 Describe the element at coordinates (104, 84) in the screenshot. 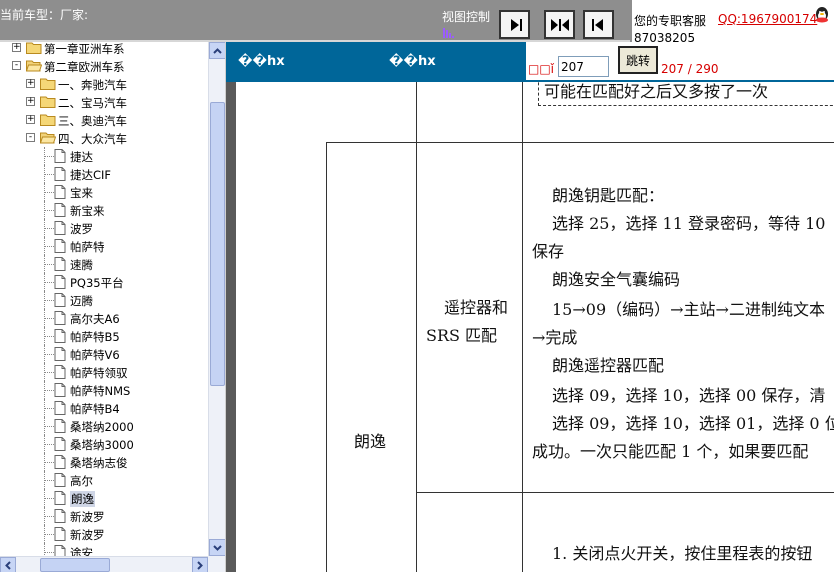

I see `tree-item: + 一、奔驰汽车` at that location.